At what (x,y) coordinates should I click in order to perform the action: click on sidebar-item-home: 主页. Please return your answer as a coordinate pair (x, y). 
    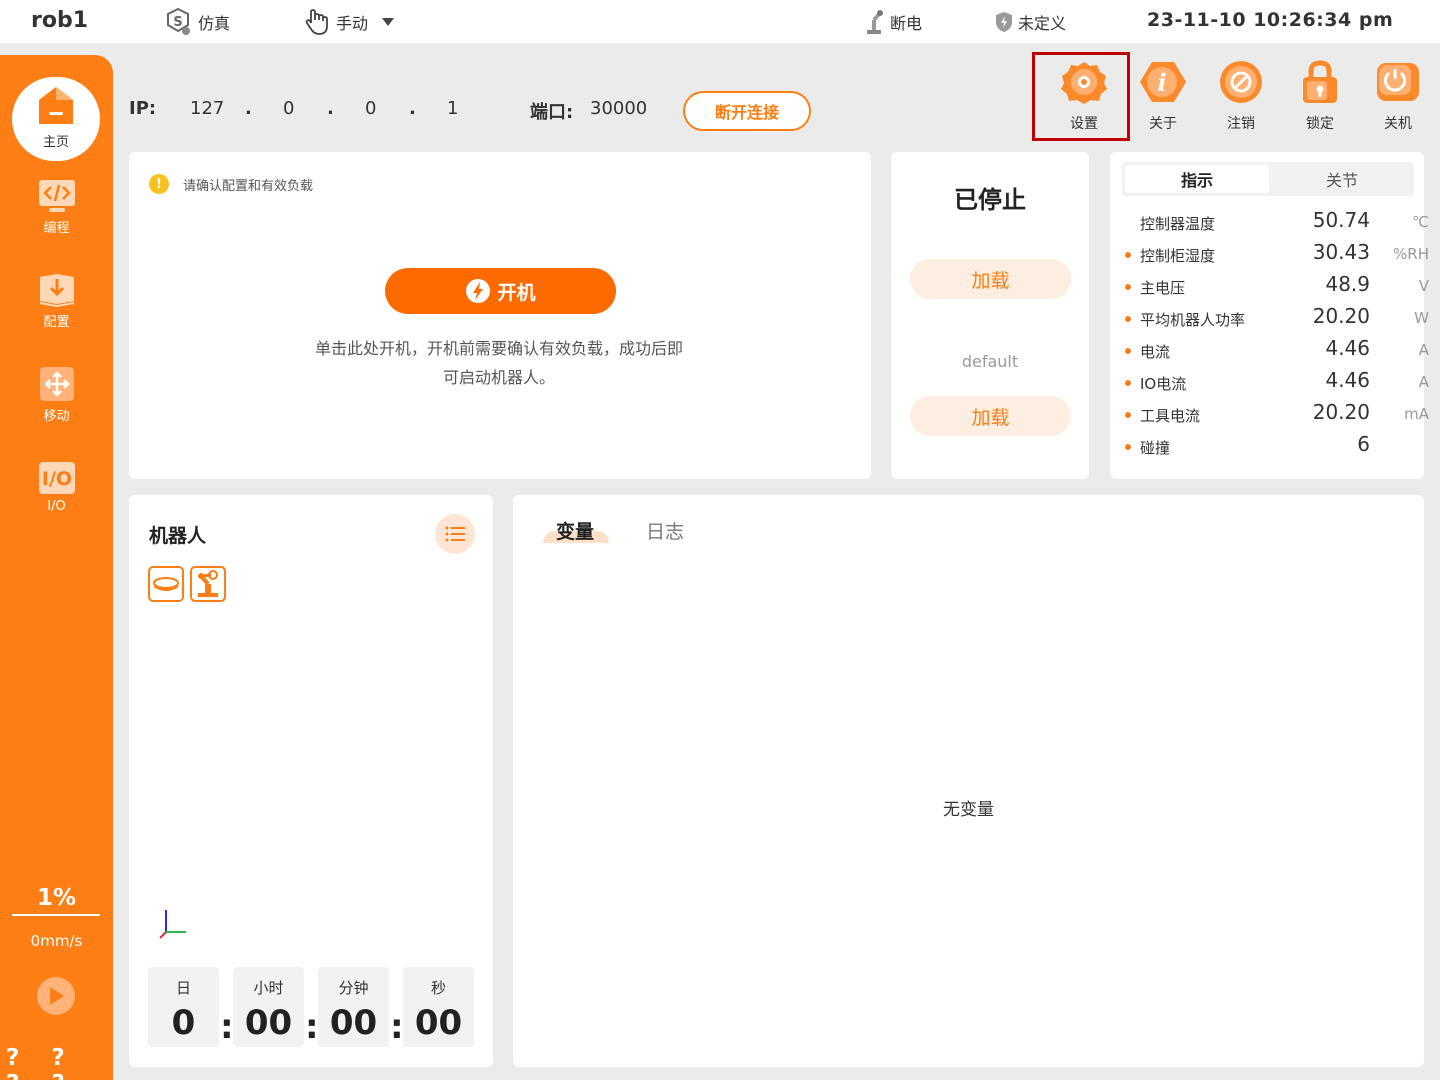
    Looking at the image, I should click on (56, 119).